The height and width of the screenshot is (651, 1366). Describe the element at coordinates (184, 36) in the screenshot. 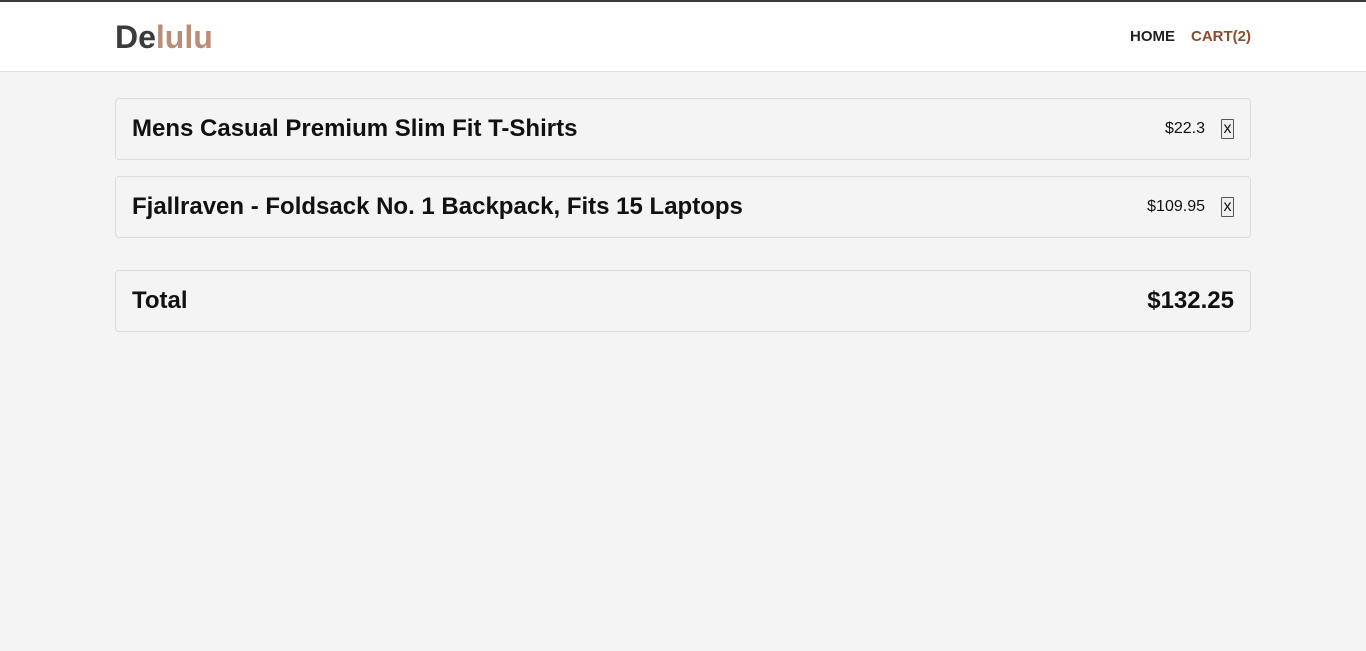

I see `logo-part-2: lulu` at that location.